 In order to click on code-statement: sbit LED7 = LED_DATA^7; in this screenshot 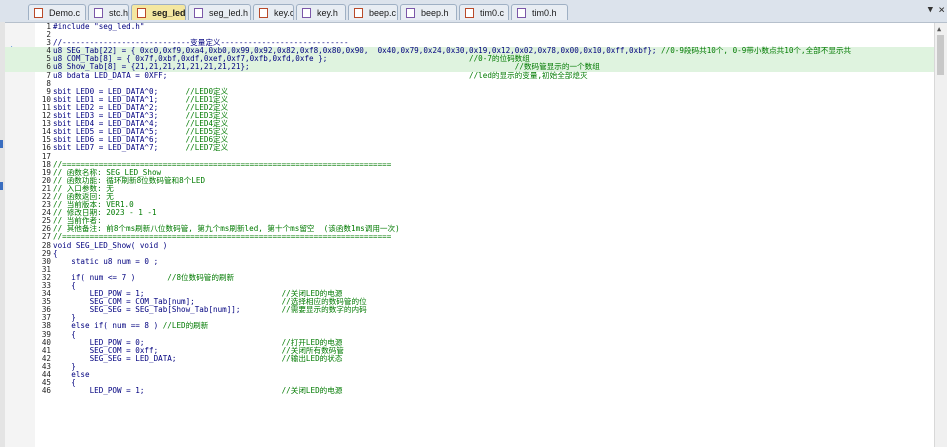, I will do `click(106, 148)`.